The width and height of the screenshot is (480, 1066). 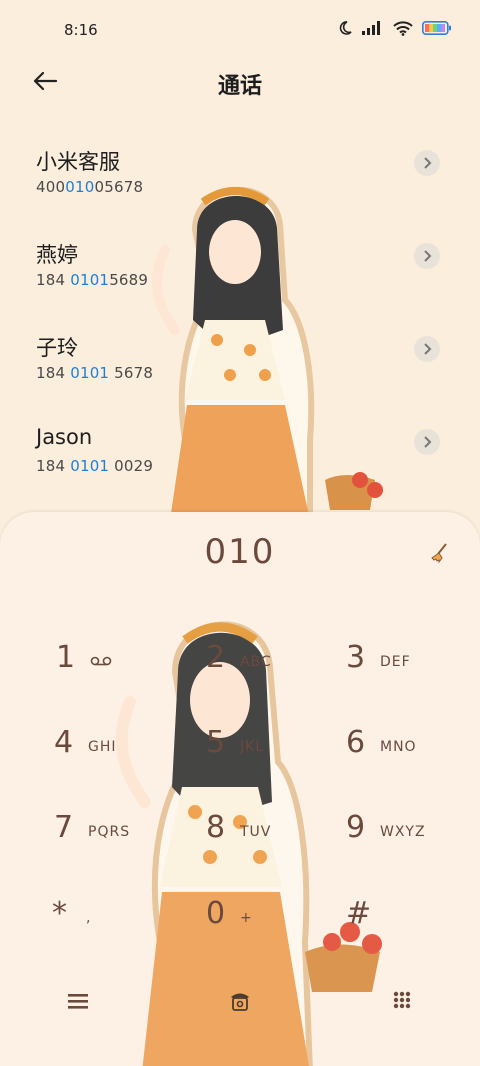 What do you see at coordinates (240, 362) in the screenshot?
I see `list-item: 子玲 184 0101 5678` at bounding box center [240, 362].